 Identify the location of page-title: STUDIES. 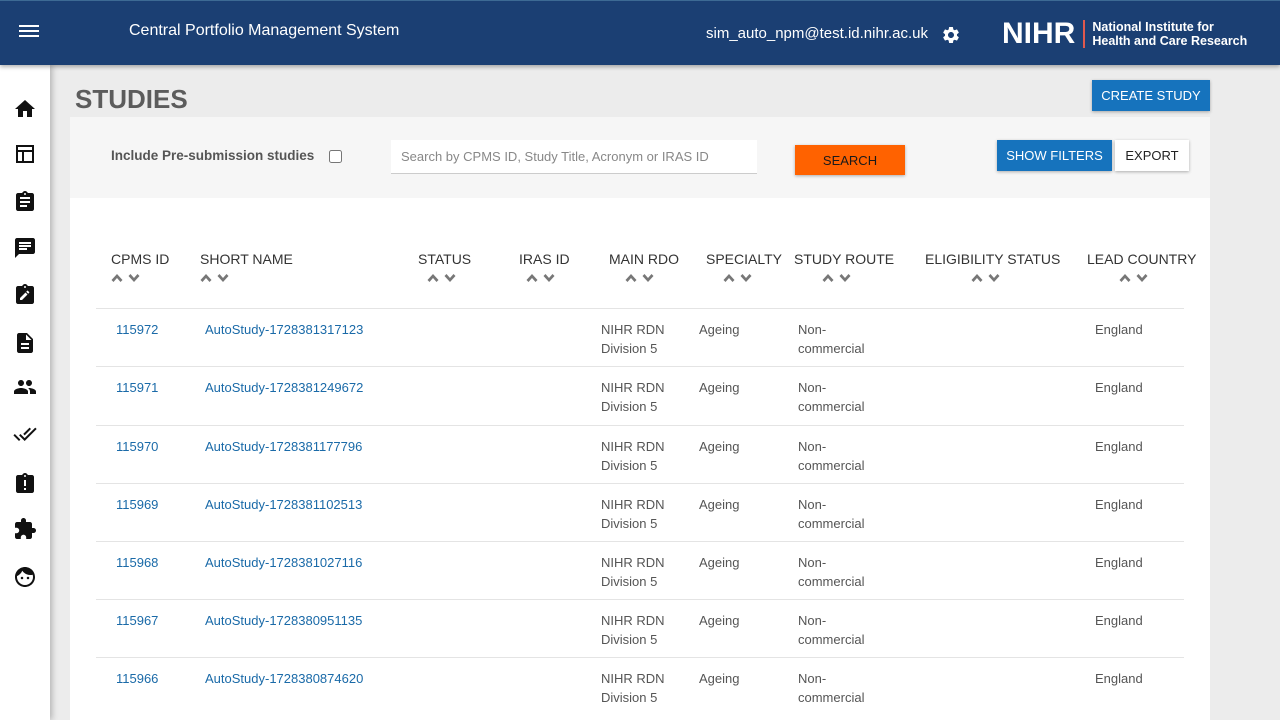
(131, 99).